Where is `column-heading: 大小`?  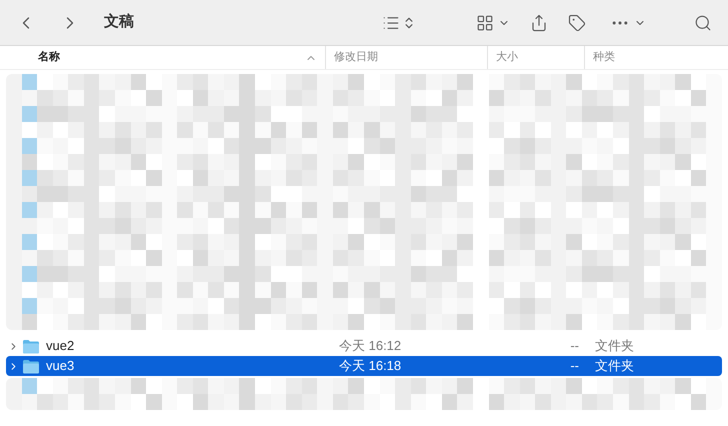 column-heading: 大小 is located at coordinates (507, 57).